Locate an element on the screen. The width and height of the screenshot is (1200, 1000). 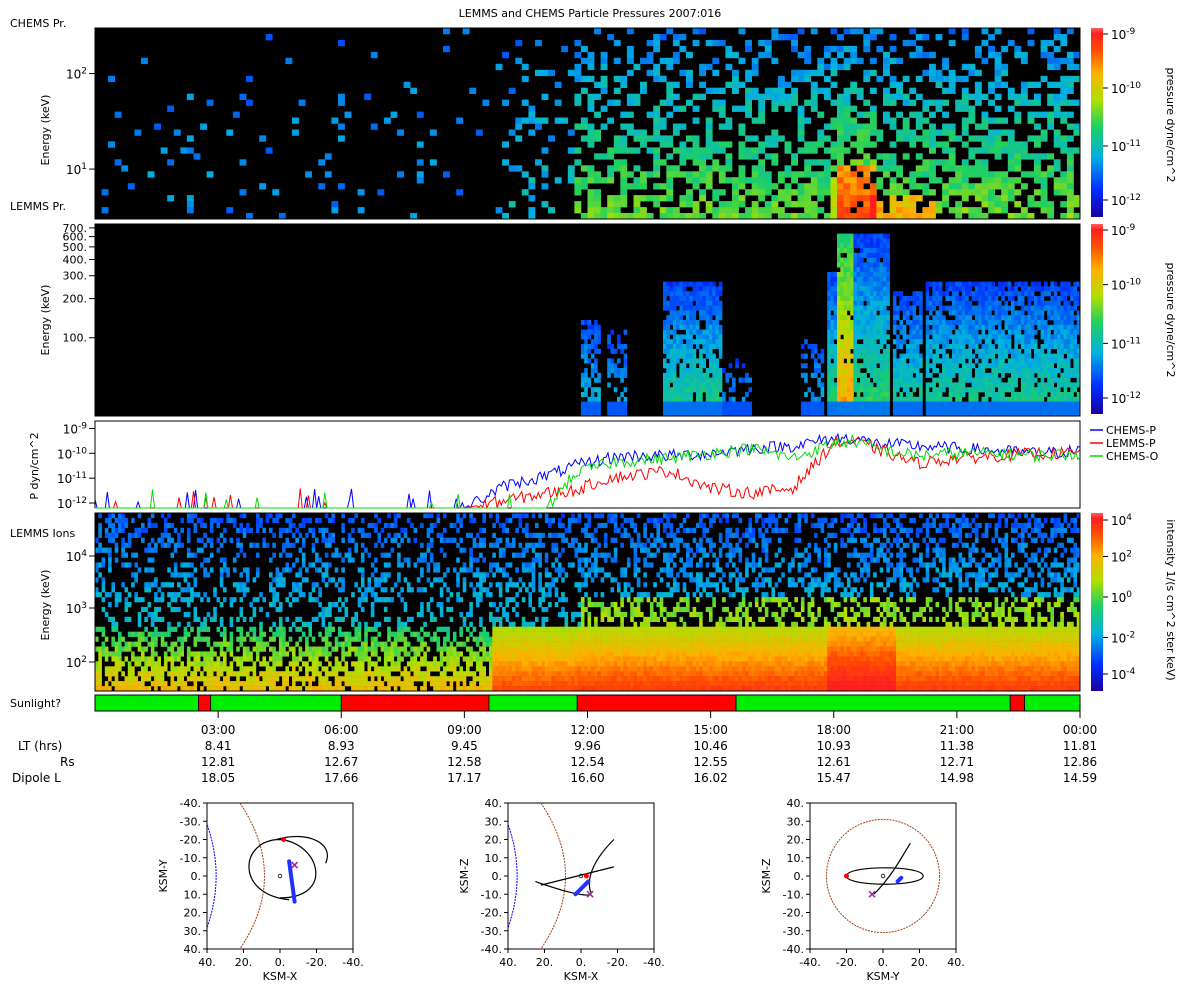
chems-colorbar-ticks: 10-9 10-10 10-11 10-12 is located at coordinates (1122, 117).